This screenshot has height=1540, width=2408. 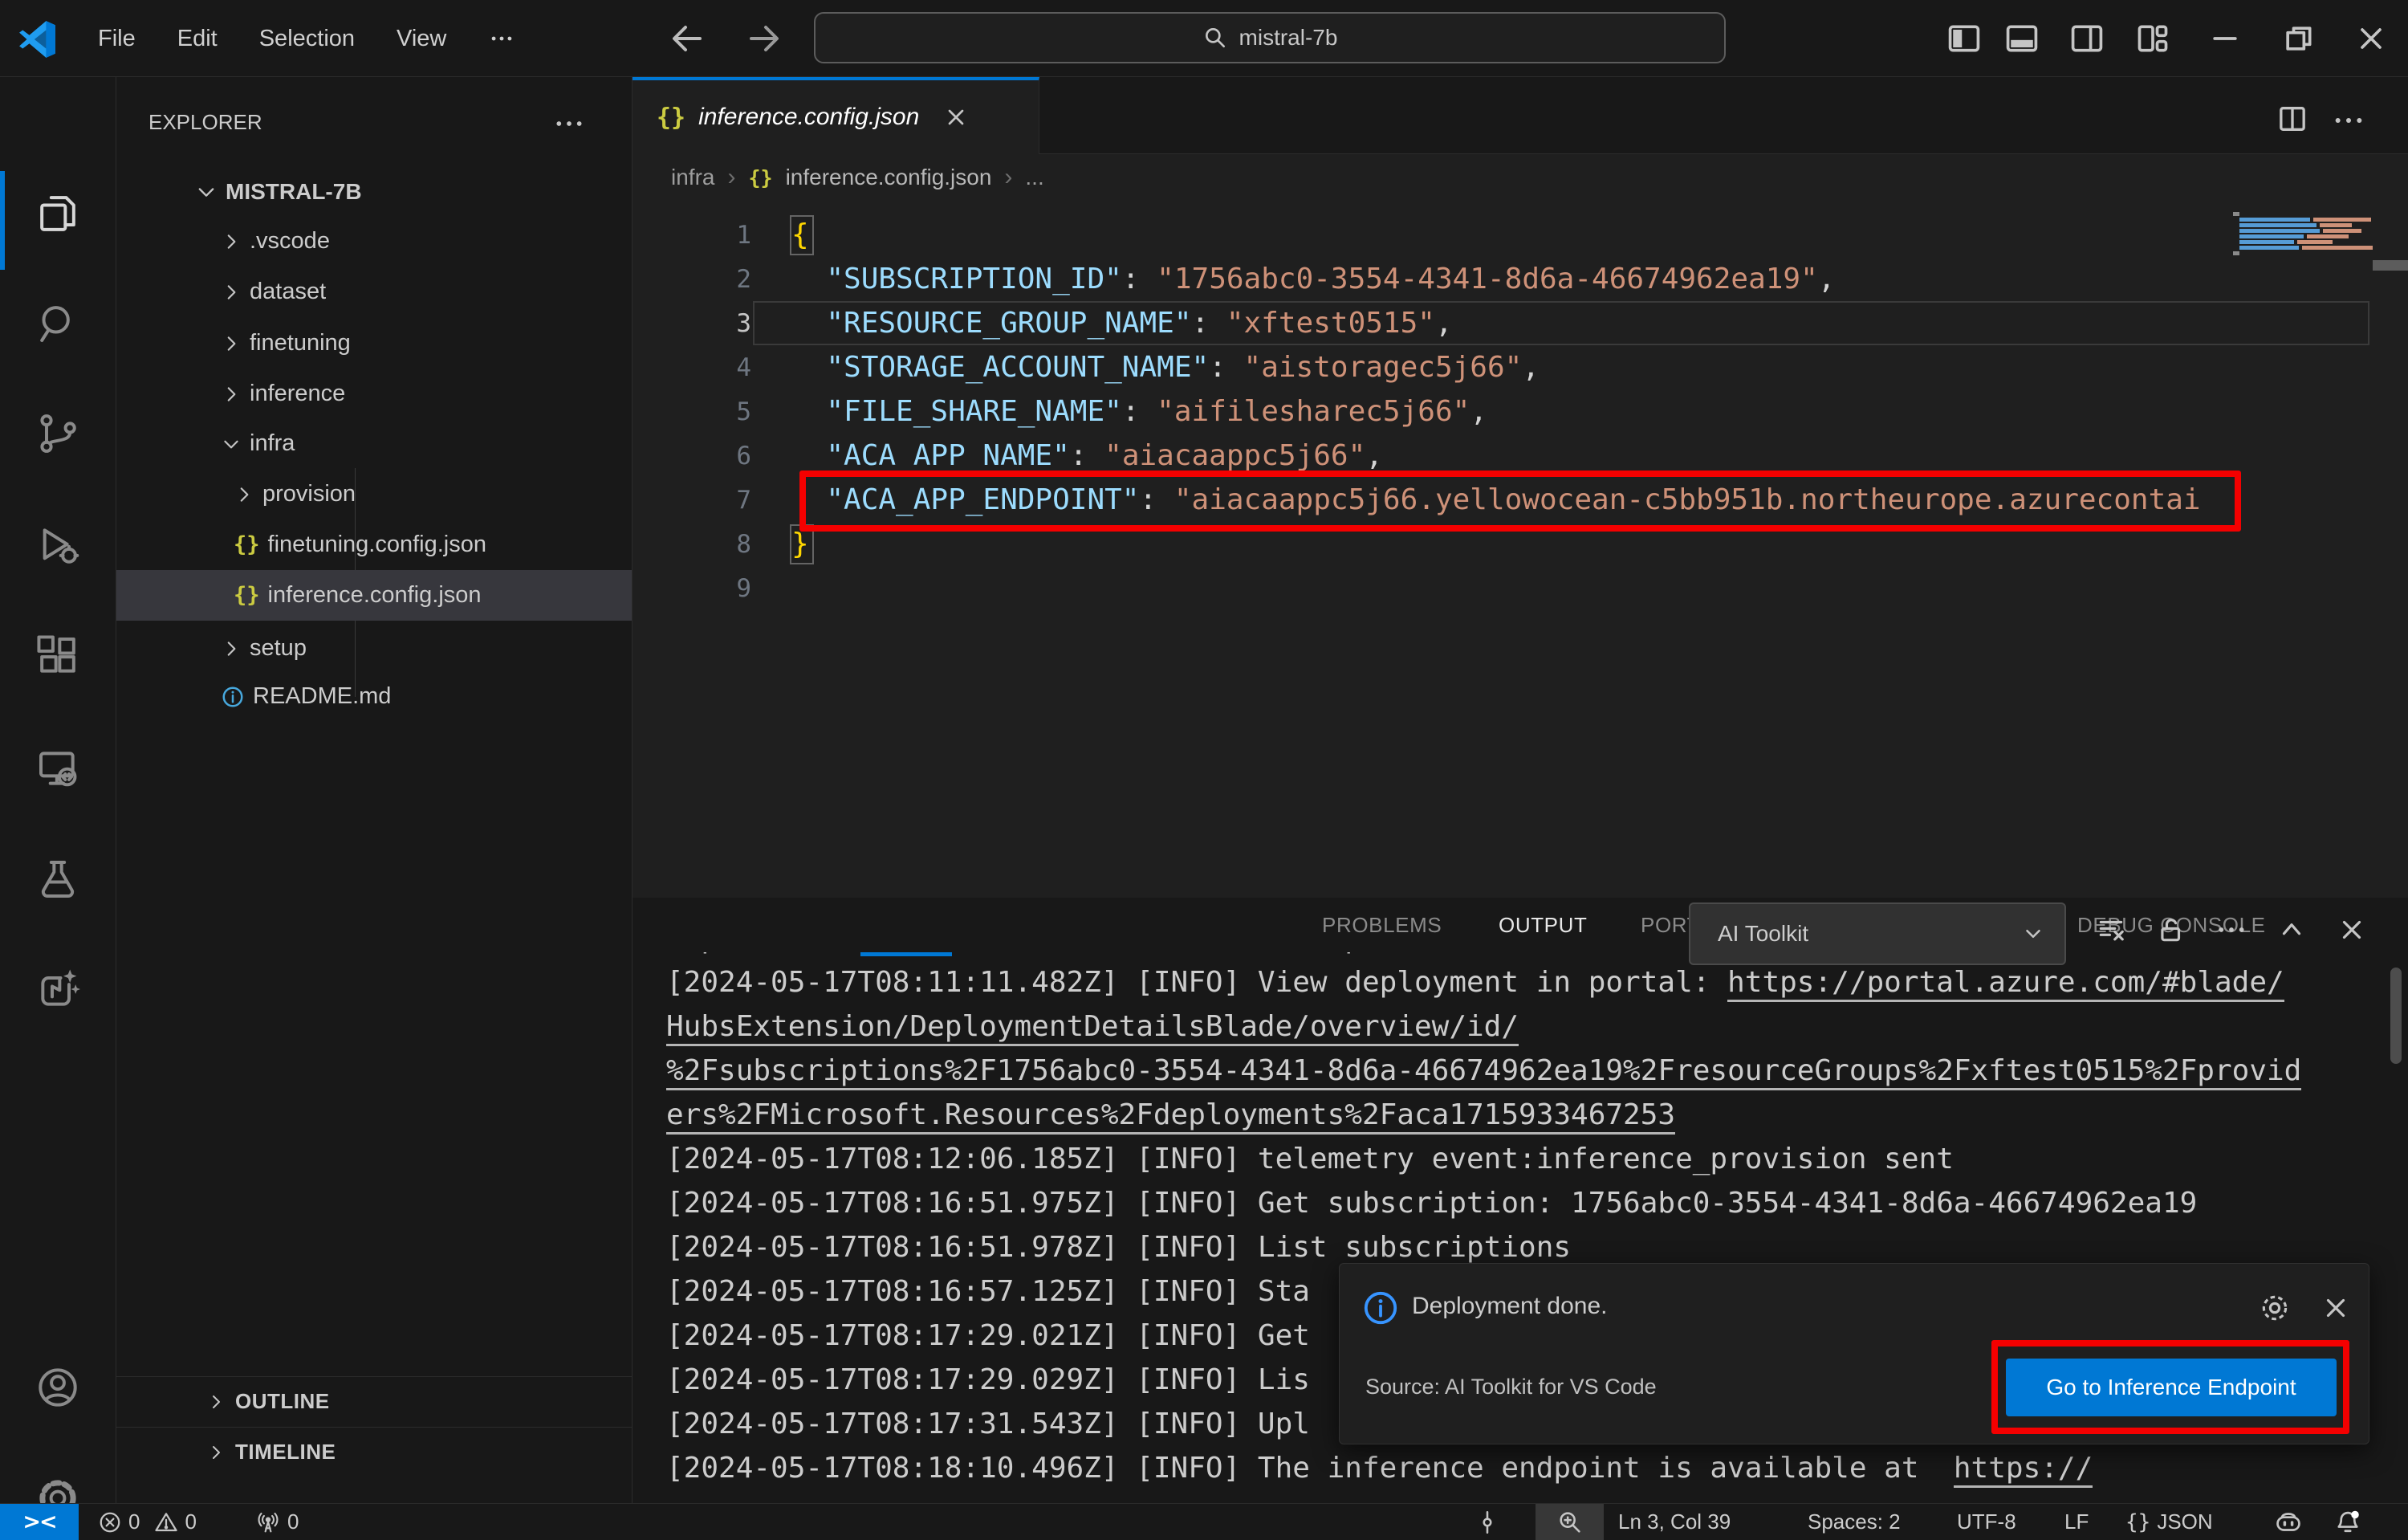 I want to click on explorer-icon, so click(x=57, y=213).